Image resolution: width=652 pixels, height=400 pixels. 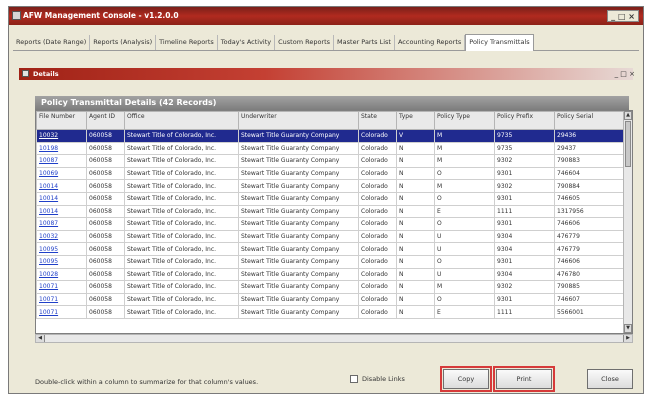 What do you see at coordinates (590, 198) in the screenshot?
I see `table-cell: 746605` at bounding box center [590, 198].